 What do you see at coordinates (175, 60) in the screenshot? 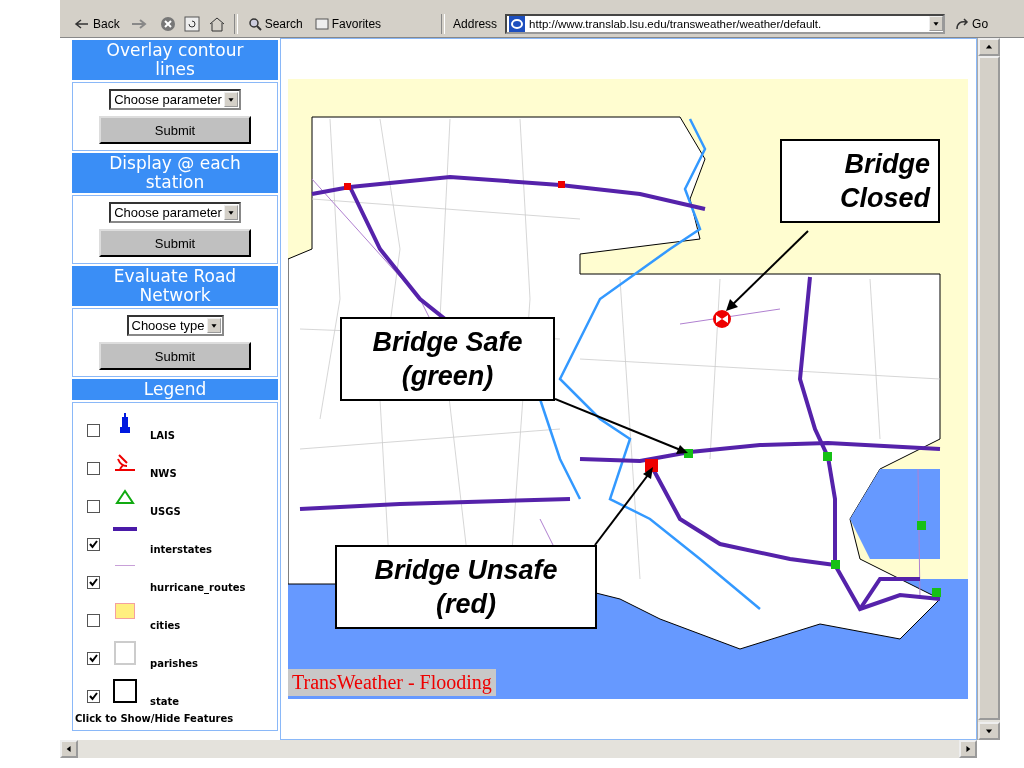
I see `panel-header: Overlay contour lines` at bounding box center [175, 60].